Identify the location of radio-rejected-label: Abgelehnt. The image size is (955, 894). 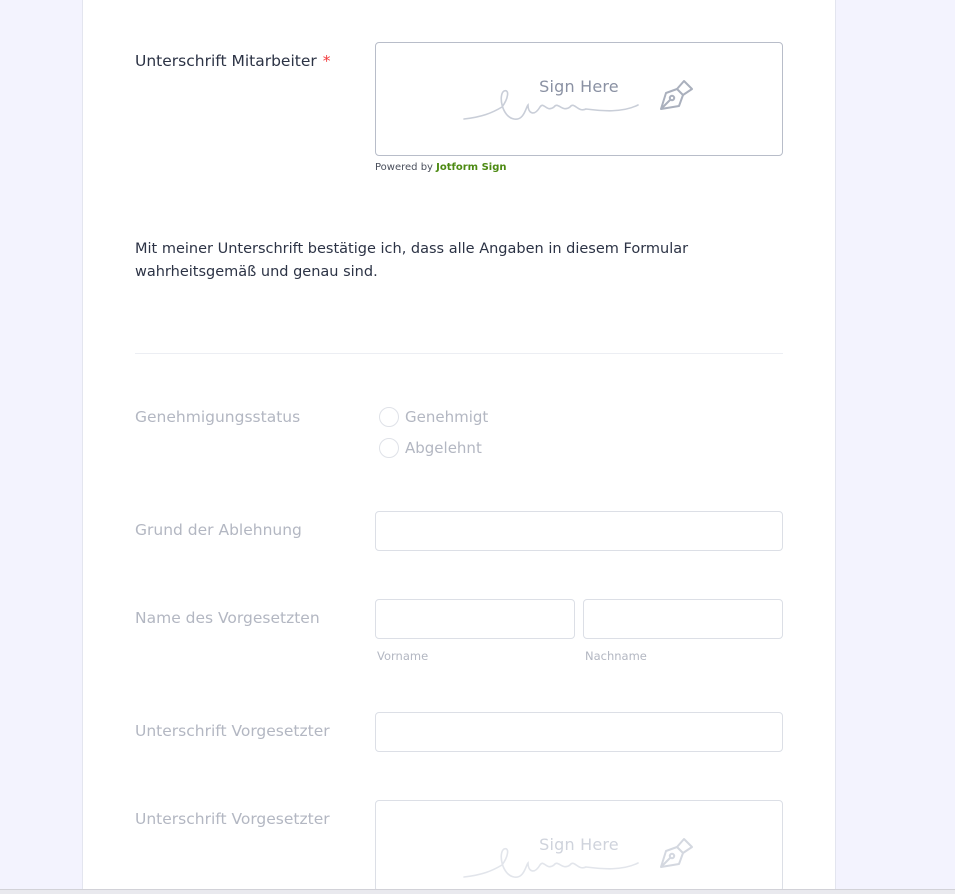
(443, 448).